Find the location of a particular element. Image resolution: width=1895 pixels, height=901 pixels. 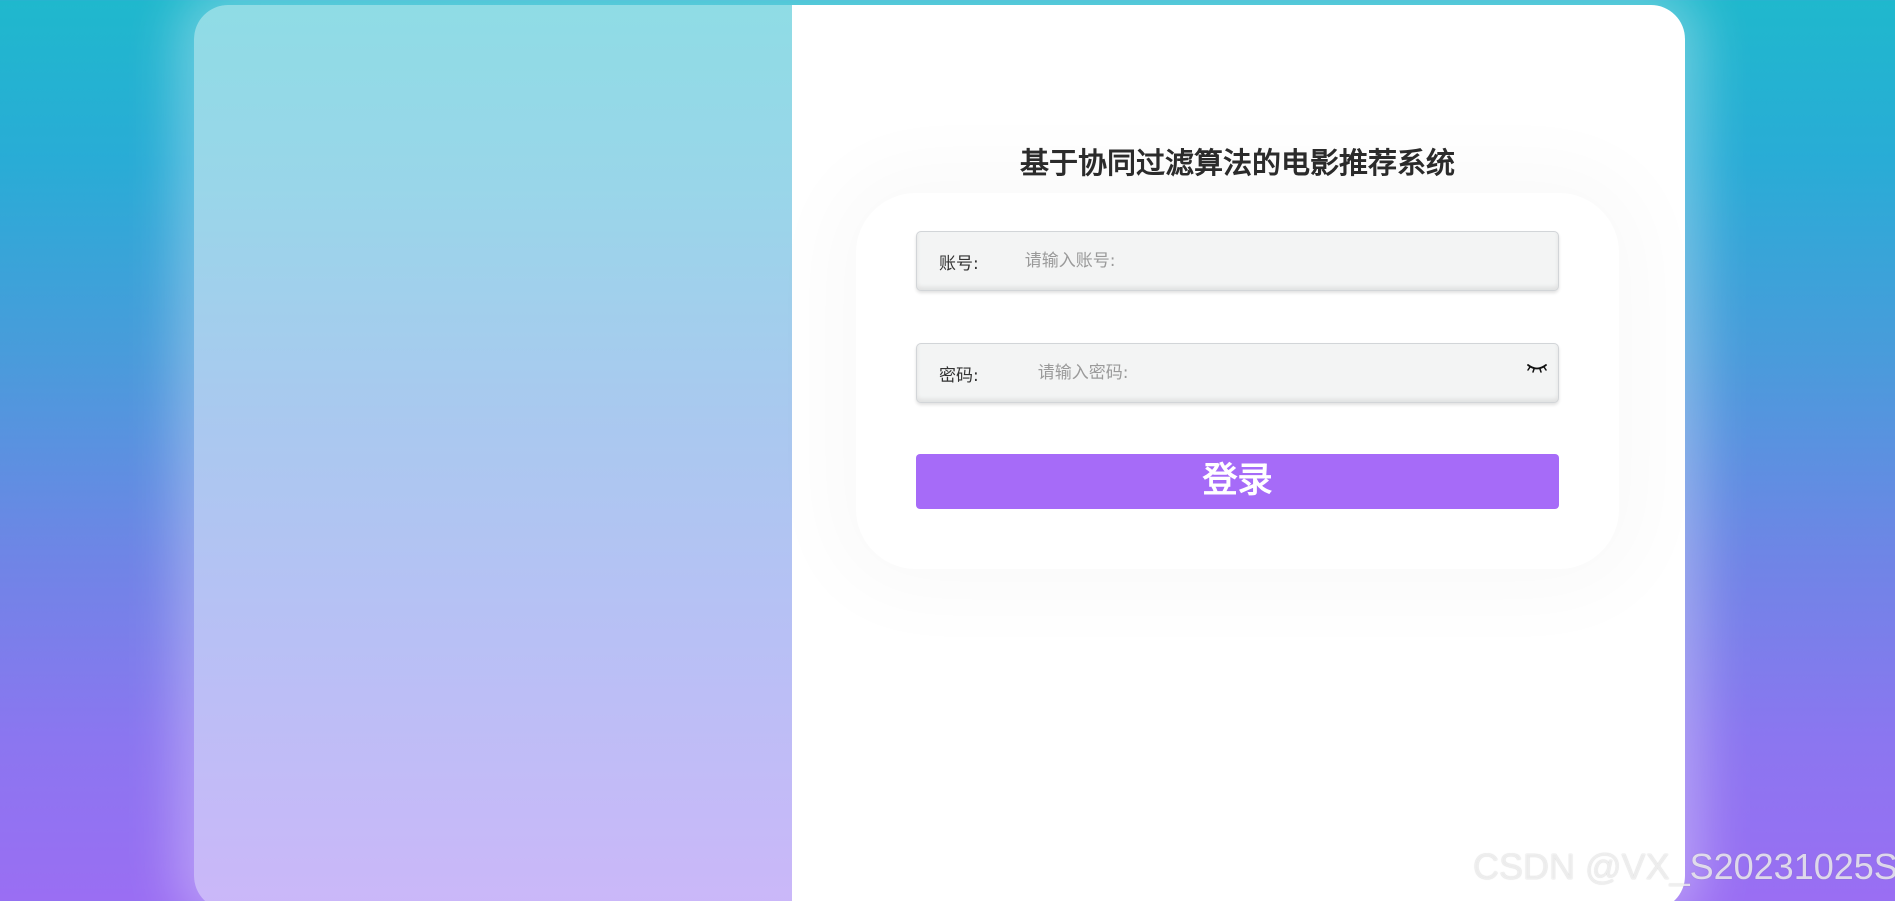

password-field: 密码: is located at coordinates (1237, 373).